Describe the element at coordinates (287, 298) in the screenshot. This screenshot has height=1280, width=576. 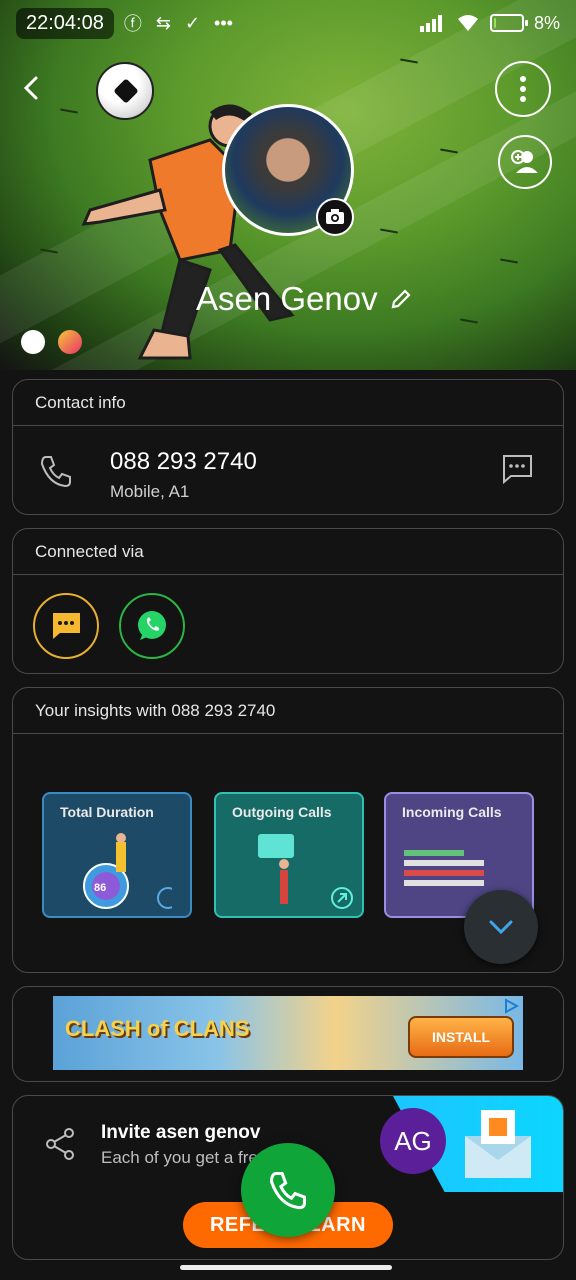
I see `contact-name: Asen Genov` at that location.